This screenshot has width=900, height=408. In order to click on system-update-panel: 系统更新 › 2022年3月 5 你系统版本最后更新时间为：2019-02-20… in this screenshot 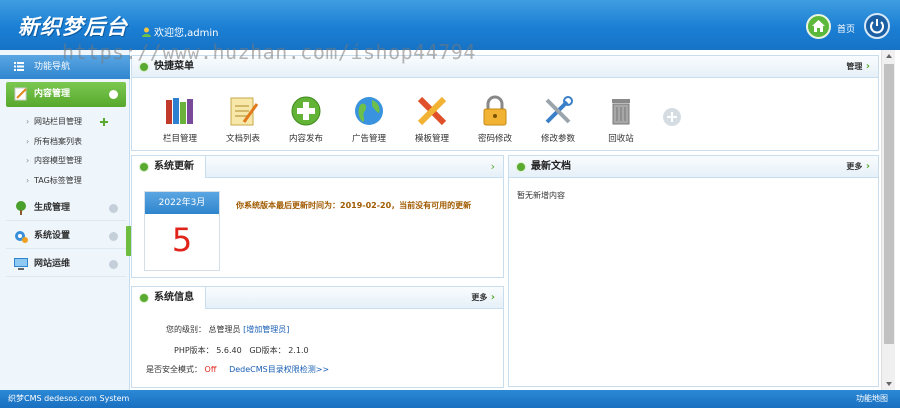, I will do `click(317, 216)`.